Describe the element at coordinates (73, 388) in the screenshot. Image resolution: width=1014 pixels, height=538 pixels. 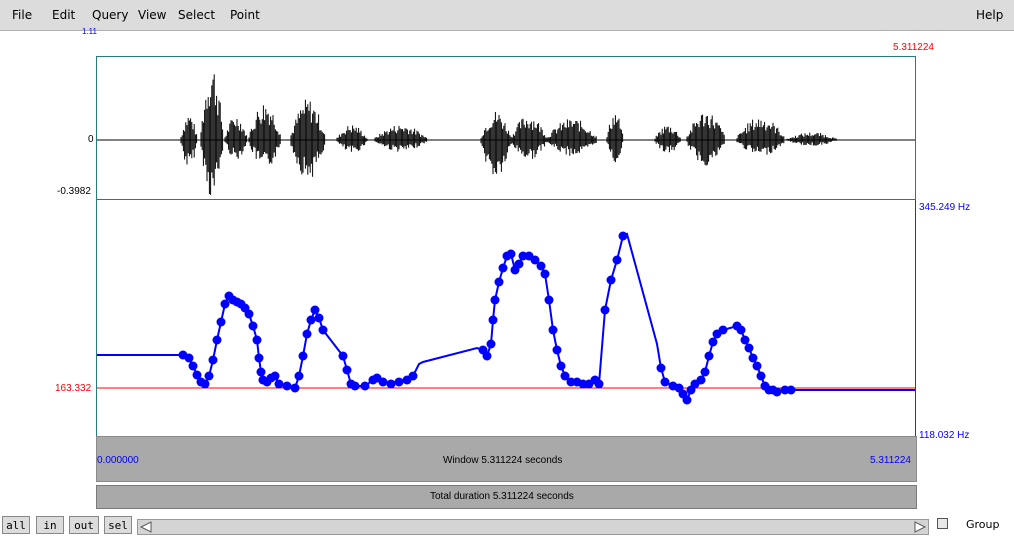
I see `pitch-cursor-label: 163.332` at that location.